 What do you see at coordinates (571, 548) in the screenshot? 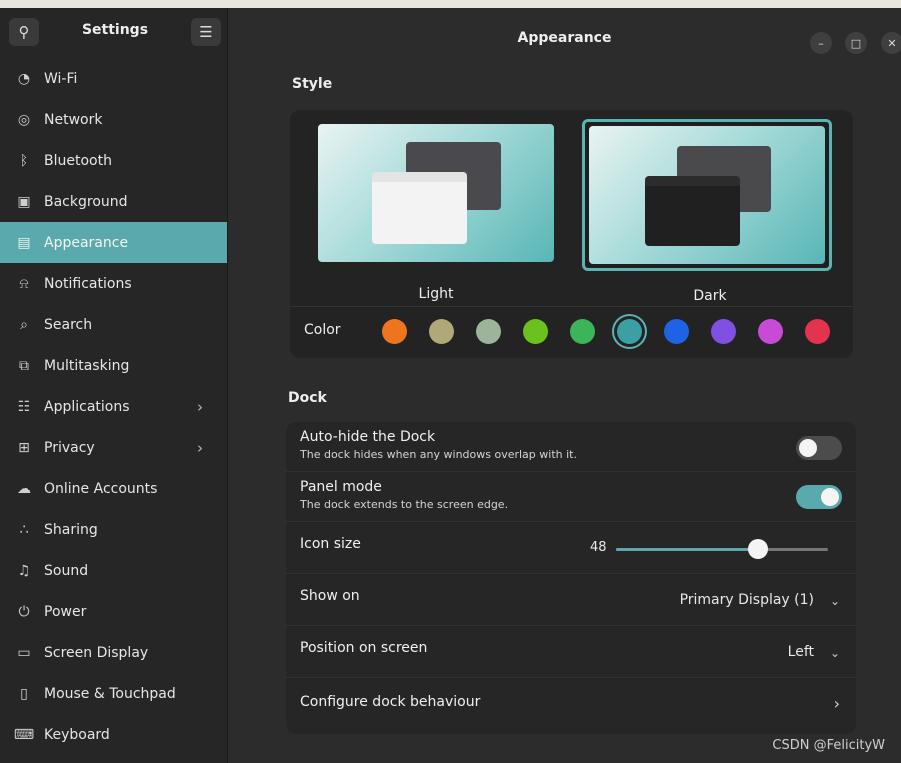
I see `icon-size-row: Icon size 48` at bounding box center [571, 548].